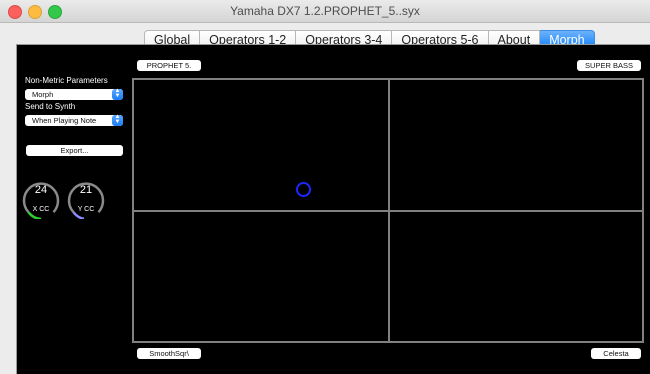  What do you see at coordinates (41, 197) in the screenshot?
I see `x-cc-knob: 24 X CC` at bounding box center [41, 197].